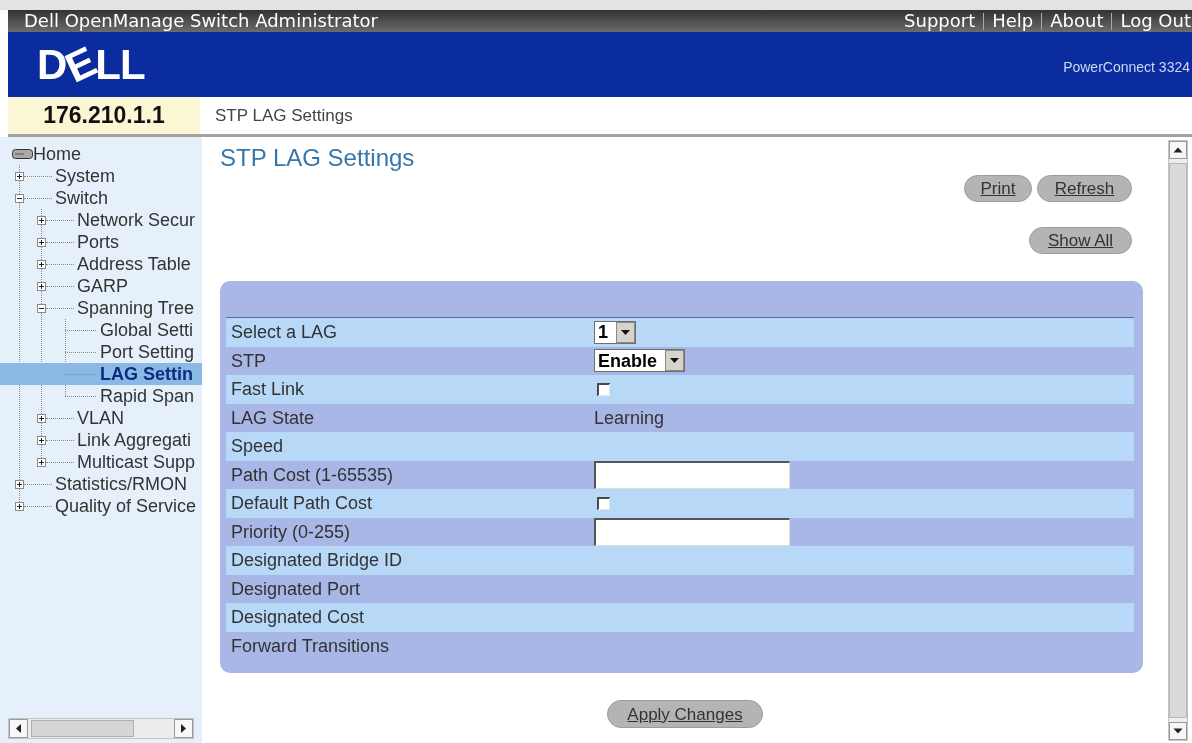 The height and width of the screenshot is (743, 1192). Describe the element at coordinates (640, 361) in the screenshot. I see `dropdown: Enable` at that location.